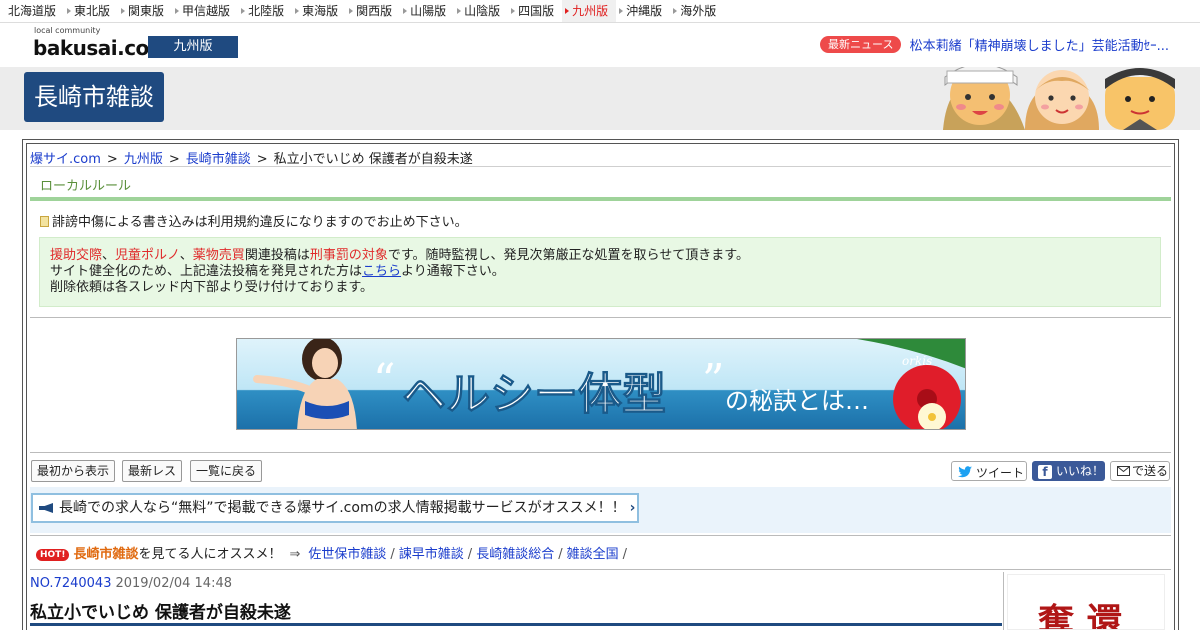  What do you see at coordinates (226, 471) in the screenshot?
I see `back-to-list-button: 一覧に戻る` at bounding box center [226, 471].